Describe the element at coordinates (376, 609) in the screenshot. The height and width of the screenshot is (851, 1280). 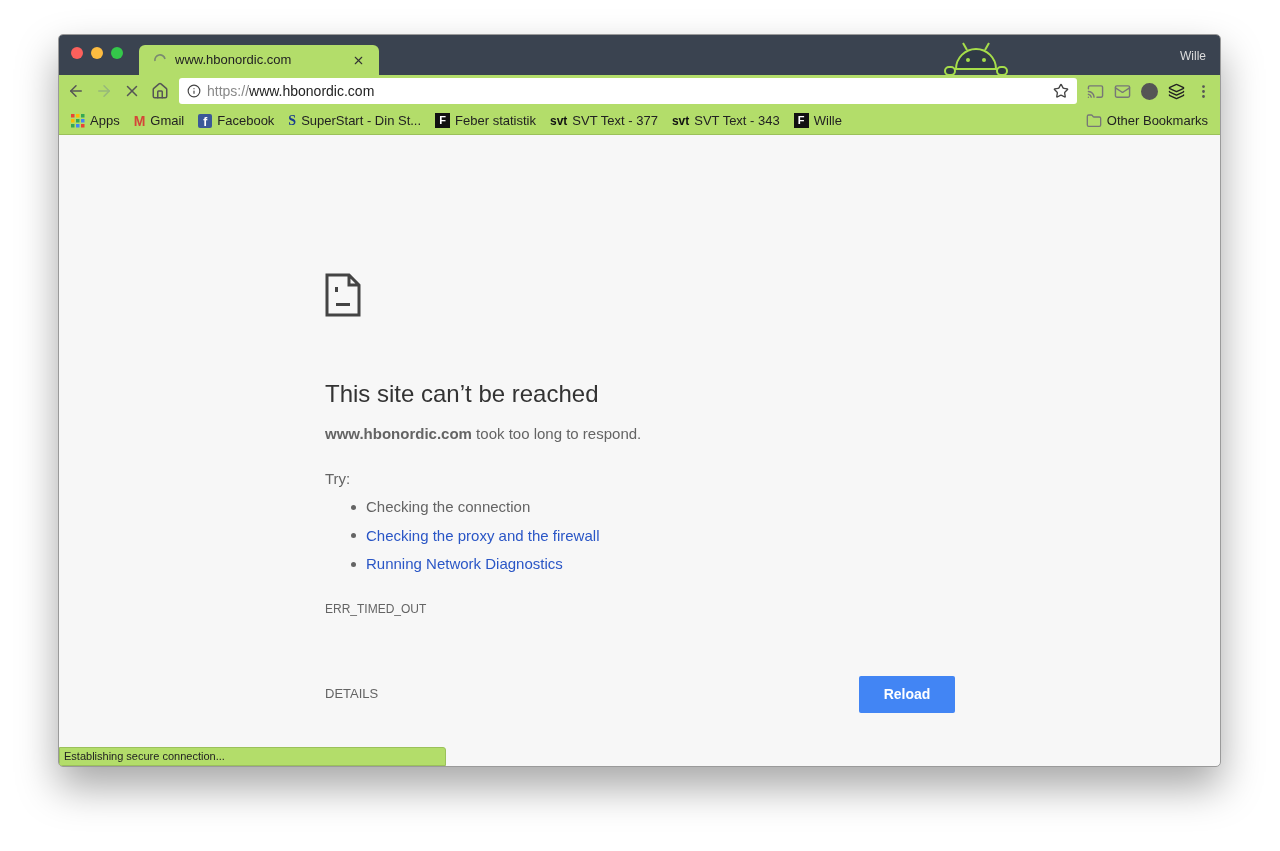
I see `error-code: ERR_TIMED_OUT` at that location.